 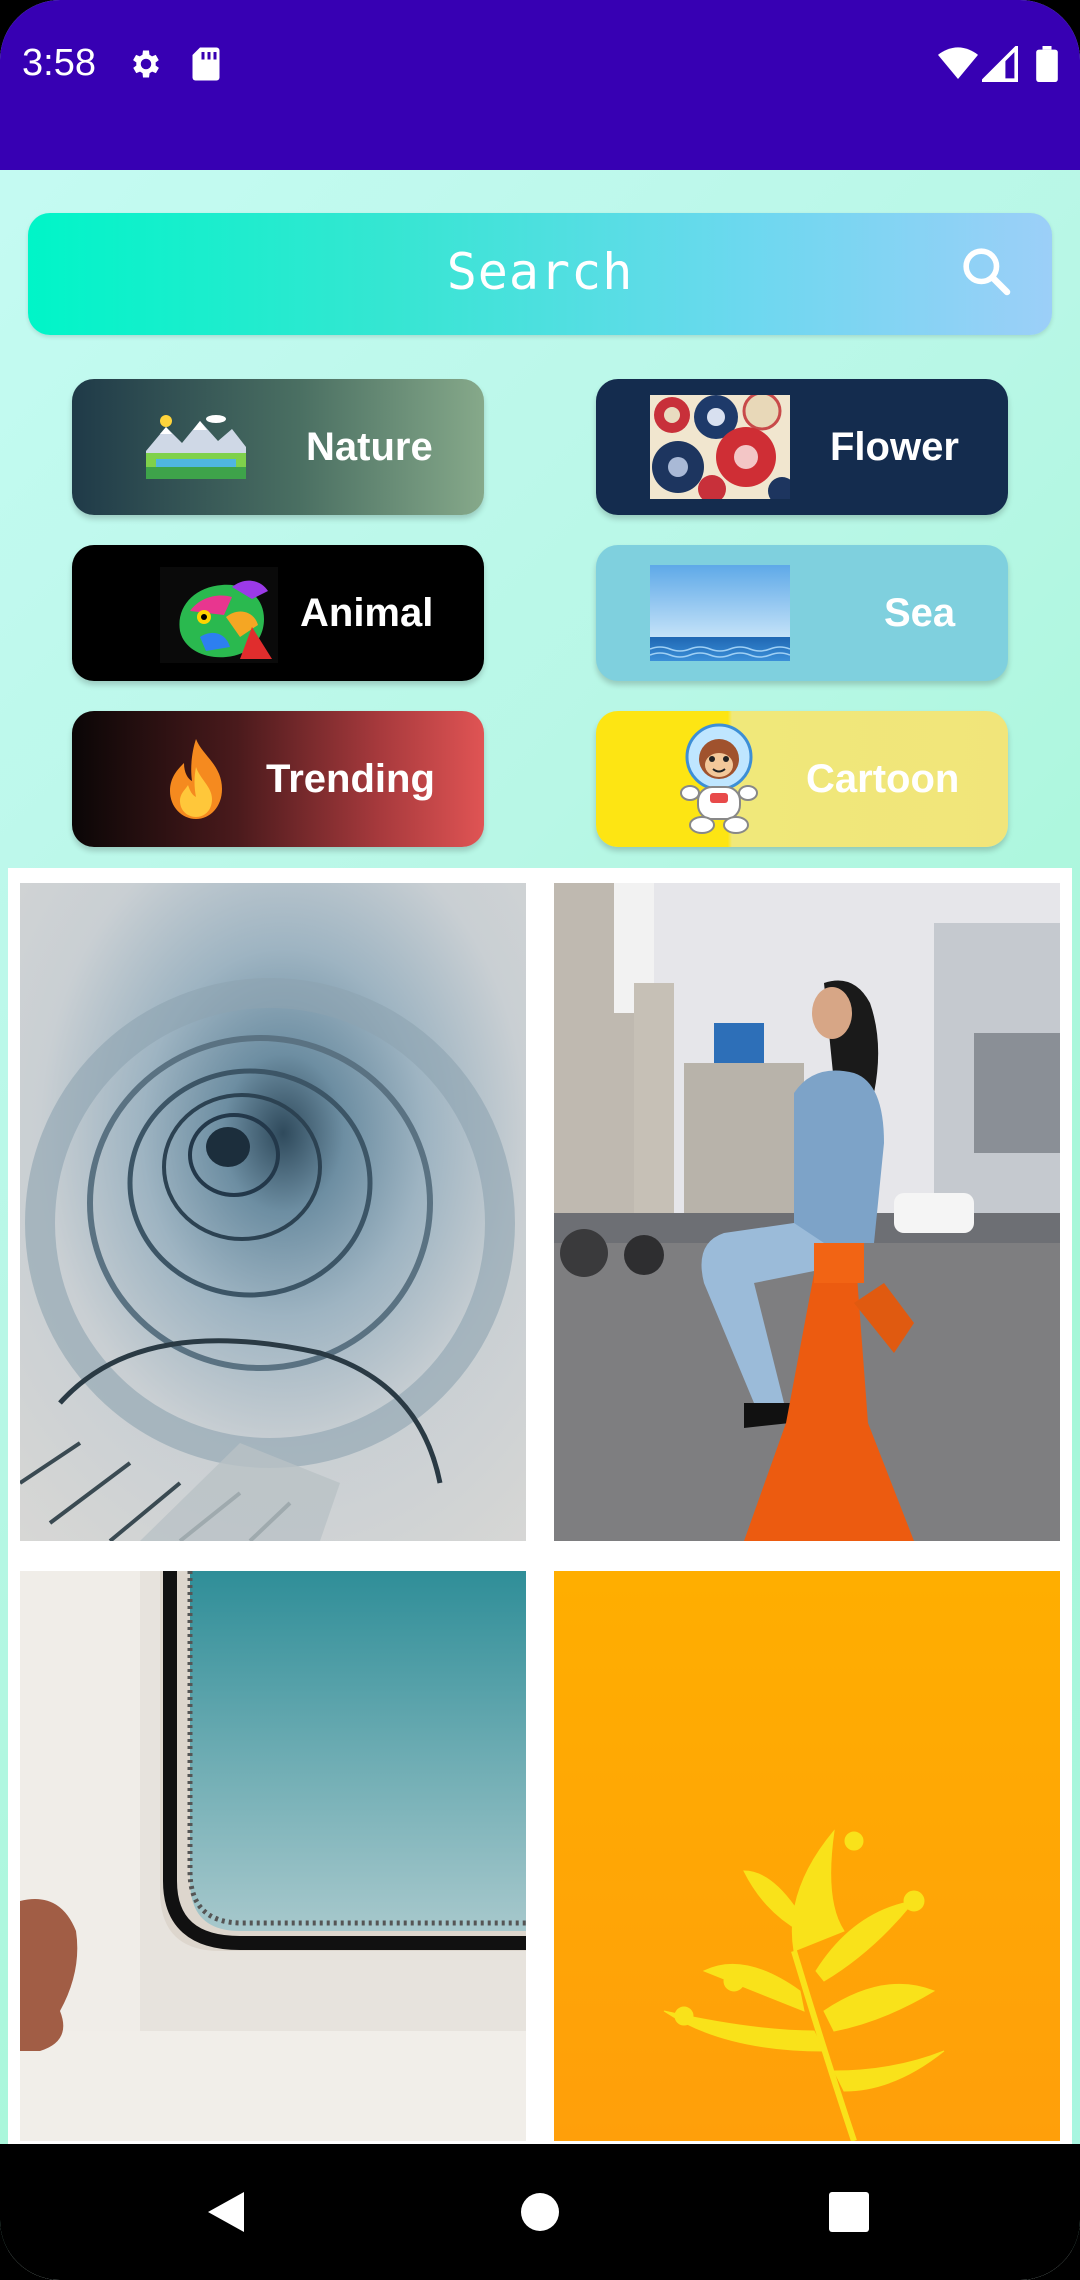 I want to click on category-flower-button: Flower, so click(x=802, y=447).